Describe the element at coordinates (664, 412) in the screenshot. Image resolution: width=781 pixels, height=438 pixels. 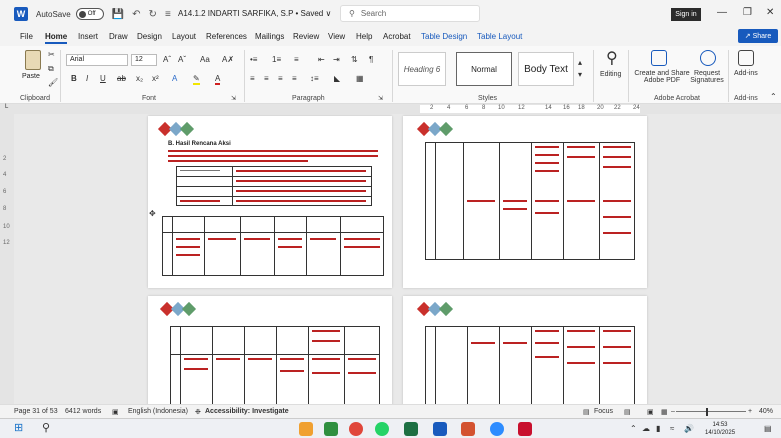
I see `web-layout-icon: ▦` at that location.